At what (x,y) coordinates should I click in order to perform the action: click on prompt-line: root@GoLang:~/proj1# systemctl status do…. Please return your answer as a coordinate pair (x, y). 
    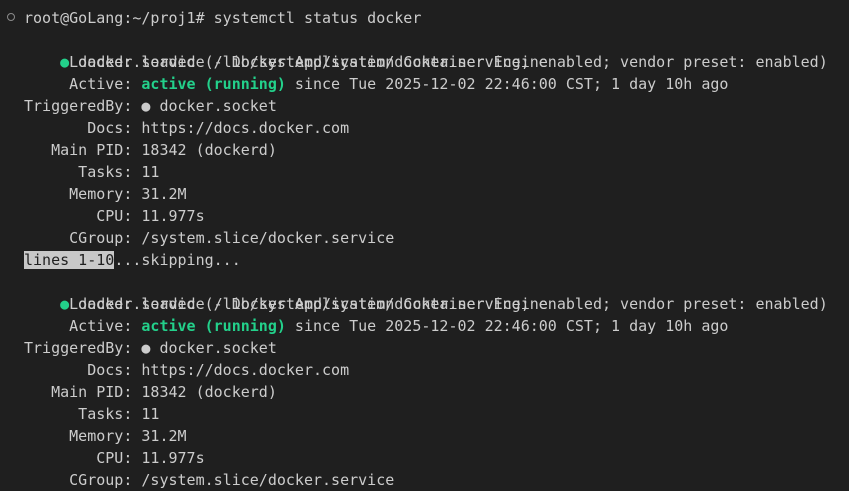
    Looking at the image, I should click on (223, 18).